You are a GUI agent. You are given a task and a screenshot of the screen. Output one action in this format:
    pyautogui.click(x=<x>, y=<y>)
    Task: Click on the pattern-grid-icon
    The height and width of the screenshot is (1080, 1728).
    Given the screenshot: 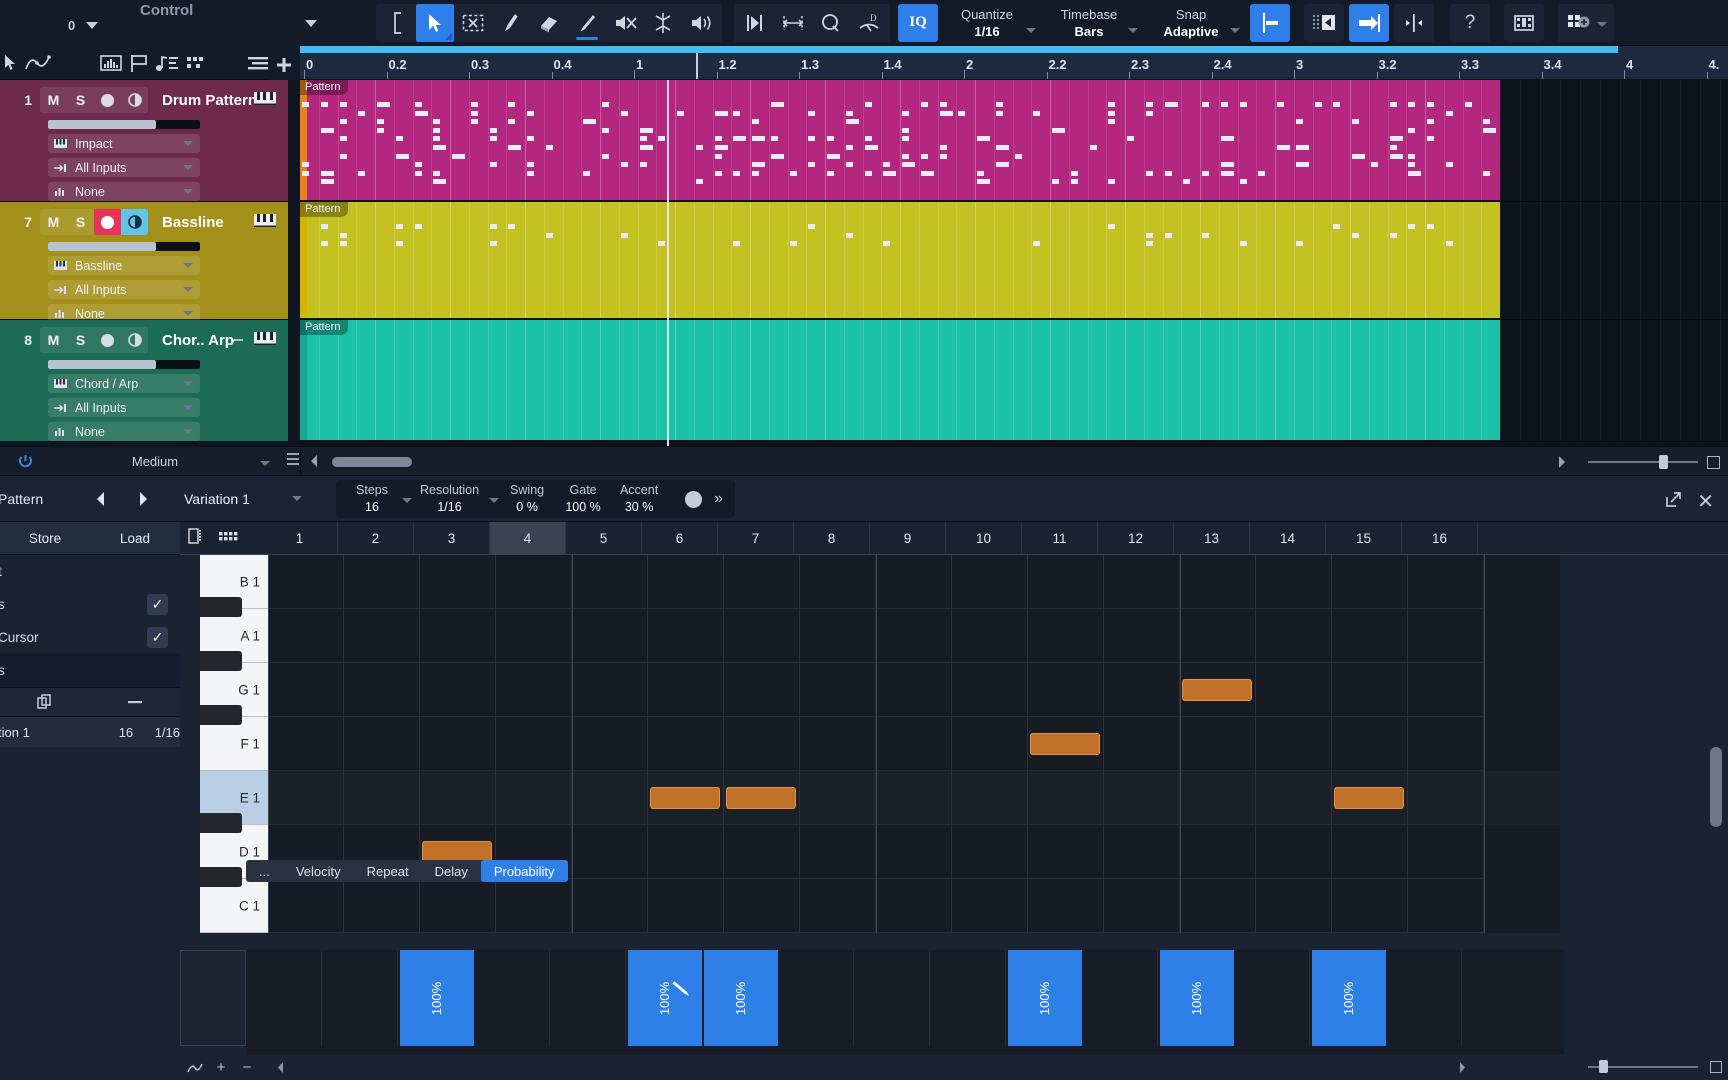 What is the action you would take?
    pyautogui.click(x=195, y=63)
    